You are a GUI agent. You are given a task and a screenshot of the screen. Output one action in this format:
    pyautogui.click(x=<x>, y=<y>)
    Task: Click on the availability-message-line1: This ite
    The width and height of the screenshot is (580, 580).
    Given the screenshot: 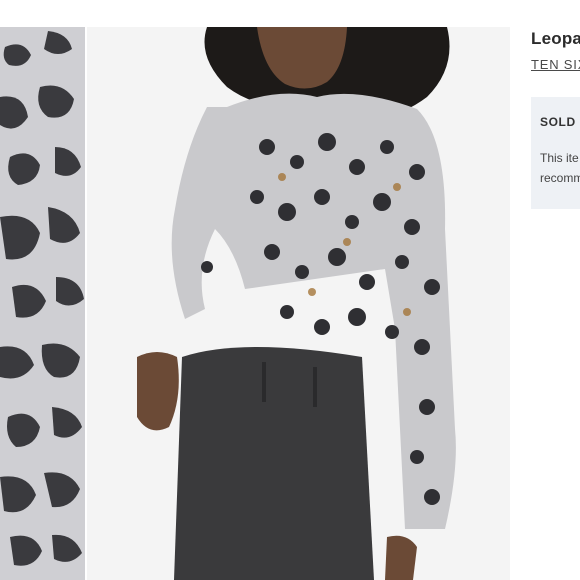 What is the action you would take?
    pyautogui.click(x=559, y=158)
    